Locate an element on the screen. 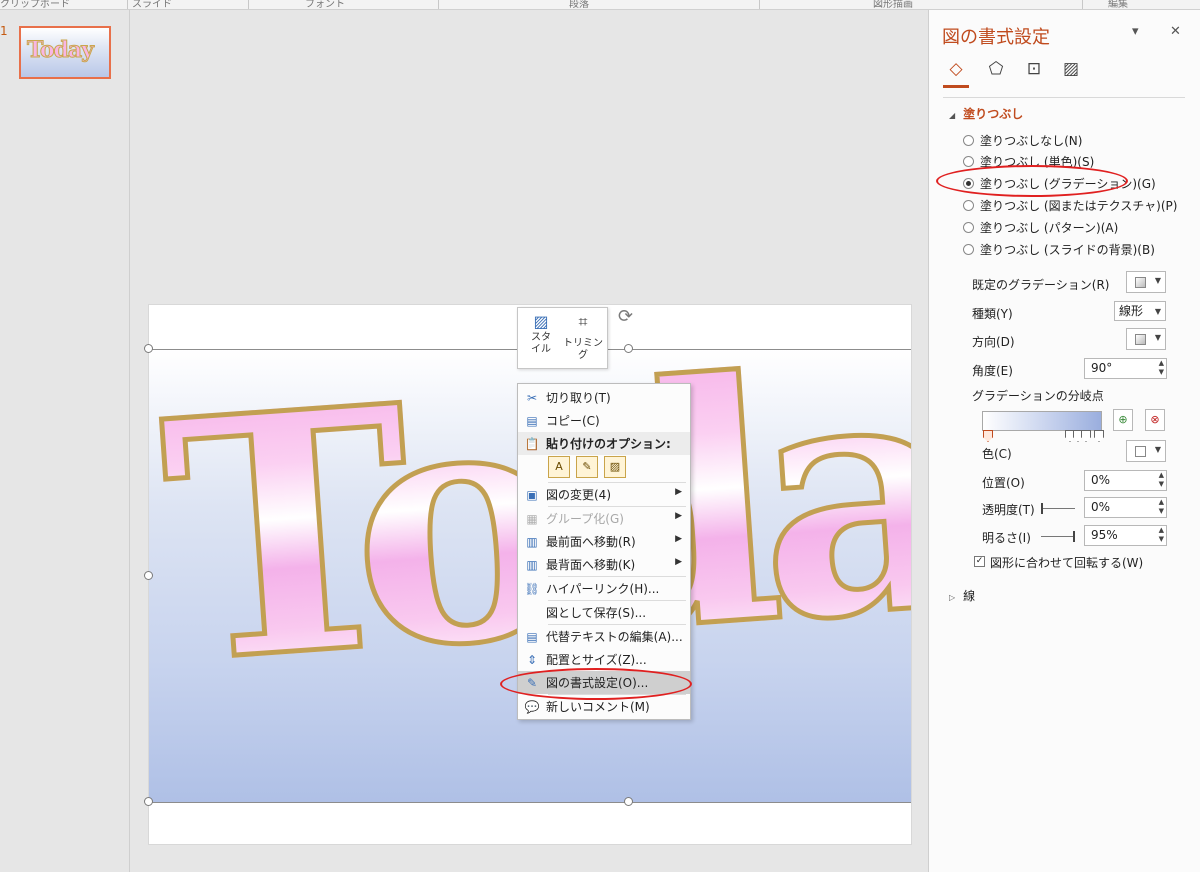 The width and height of the screenshot is (1200, 872). menu-item-bring-to-front: ▥ 最前面へ移動(R) ▶ is located at coordinates (604, 541).